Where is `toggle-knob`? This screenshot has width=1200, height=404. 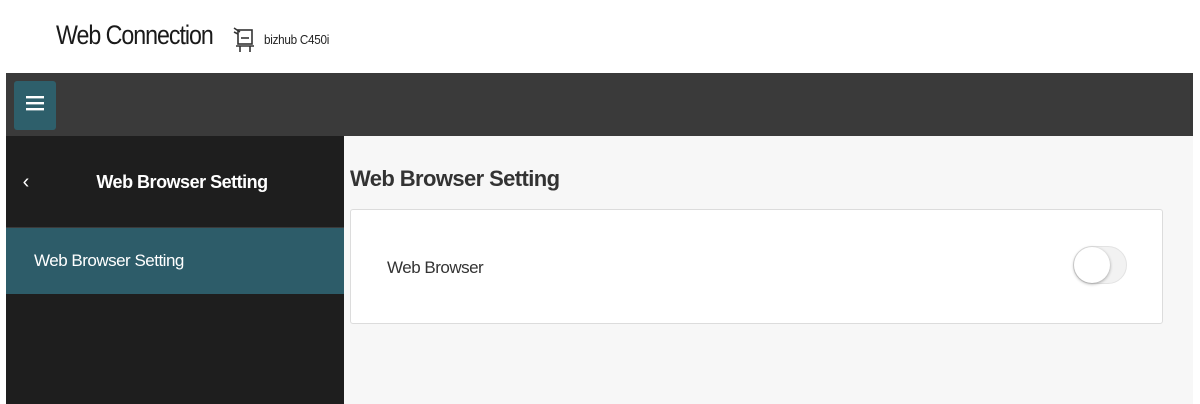 toggle-knob is located at coordinates (1092, 265).